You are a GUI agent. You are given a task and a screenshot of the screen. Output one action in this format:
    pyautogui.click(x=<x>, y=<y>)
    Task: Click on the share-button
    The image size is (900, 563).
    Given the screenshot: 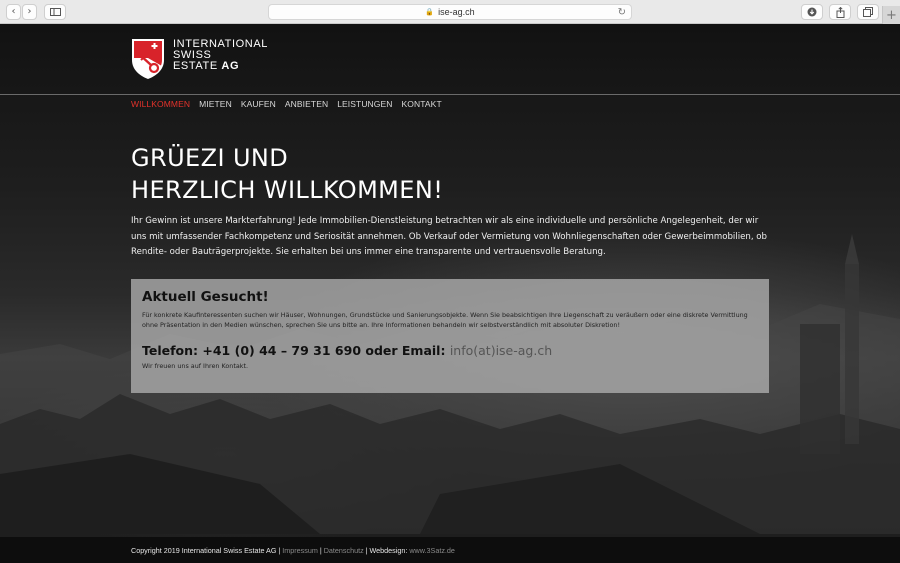 What is the action you would take?
    pyautogui.click(x=840, y=12)
    